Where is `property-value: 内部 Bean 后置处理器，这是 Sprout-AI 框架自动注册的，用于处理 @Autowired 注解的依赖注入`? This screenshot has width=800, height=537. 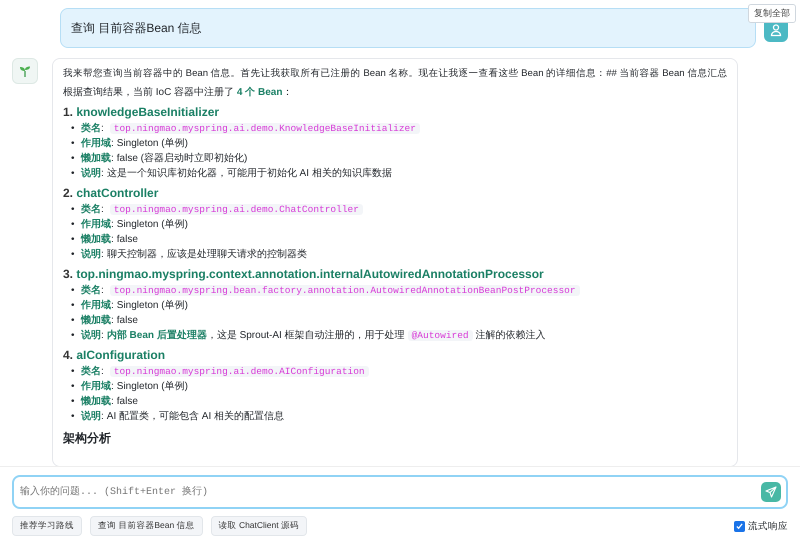 property-value: 内部 Bean 后置处理器，这是 Sprout-AI 框架自动注册的，用于处理 @Autowired 注解的依赖注入 is located at coordinates (326, 336).